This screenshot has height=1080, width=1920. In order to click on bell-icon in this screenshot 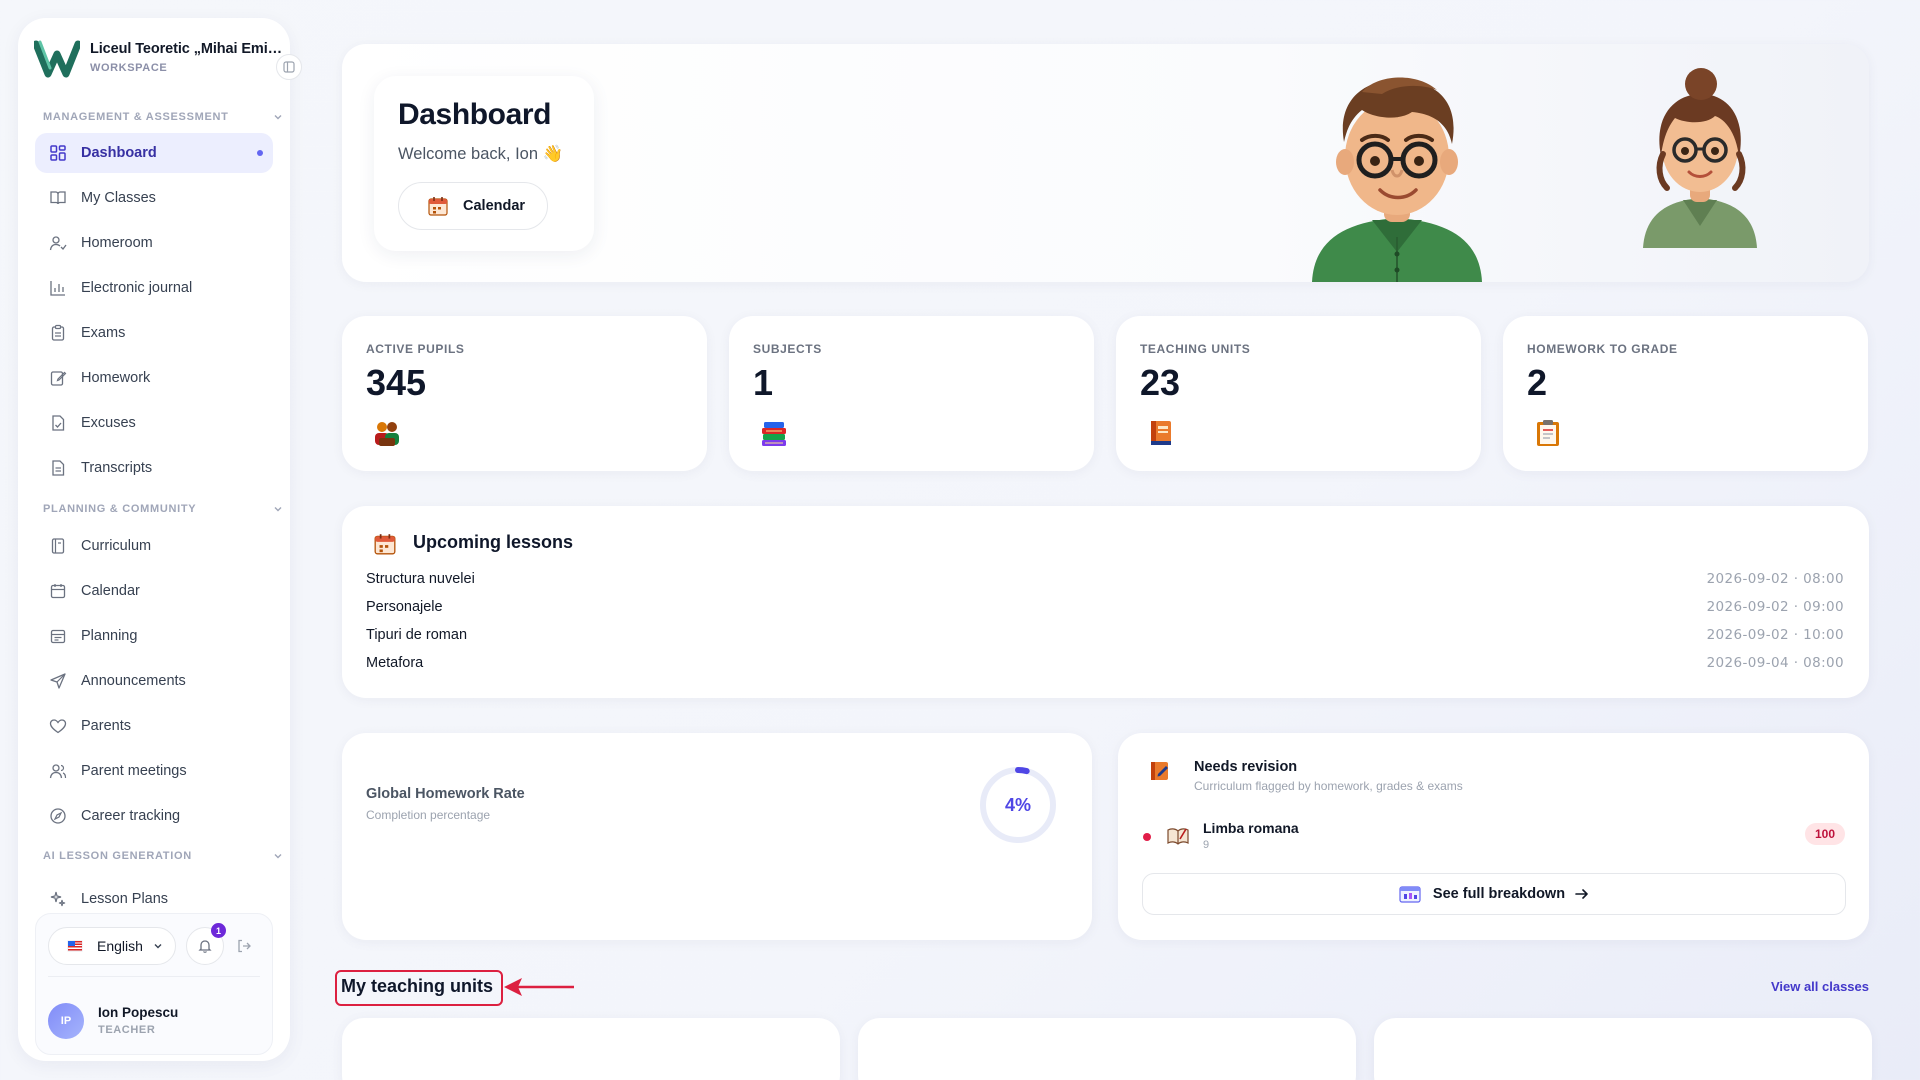, I will do `click(205, 946)`.